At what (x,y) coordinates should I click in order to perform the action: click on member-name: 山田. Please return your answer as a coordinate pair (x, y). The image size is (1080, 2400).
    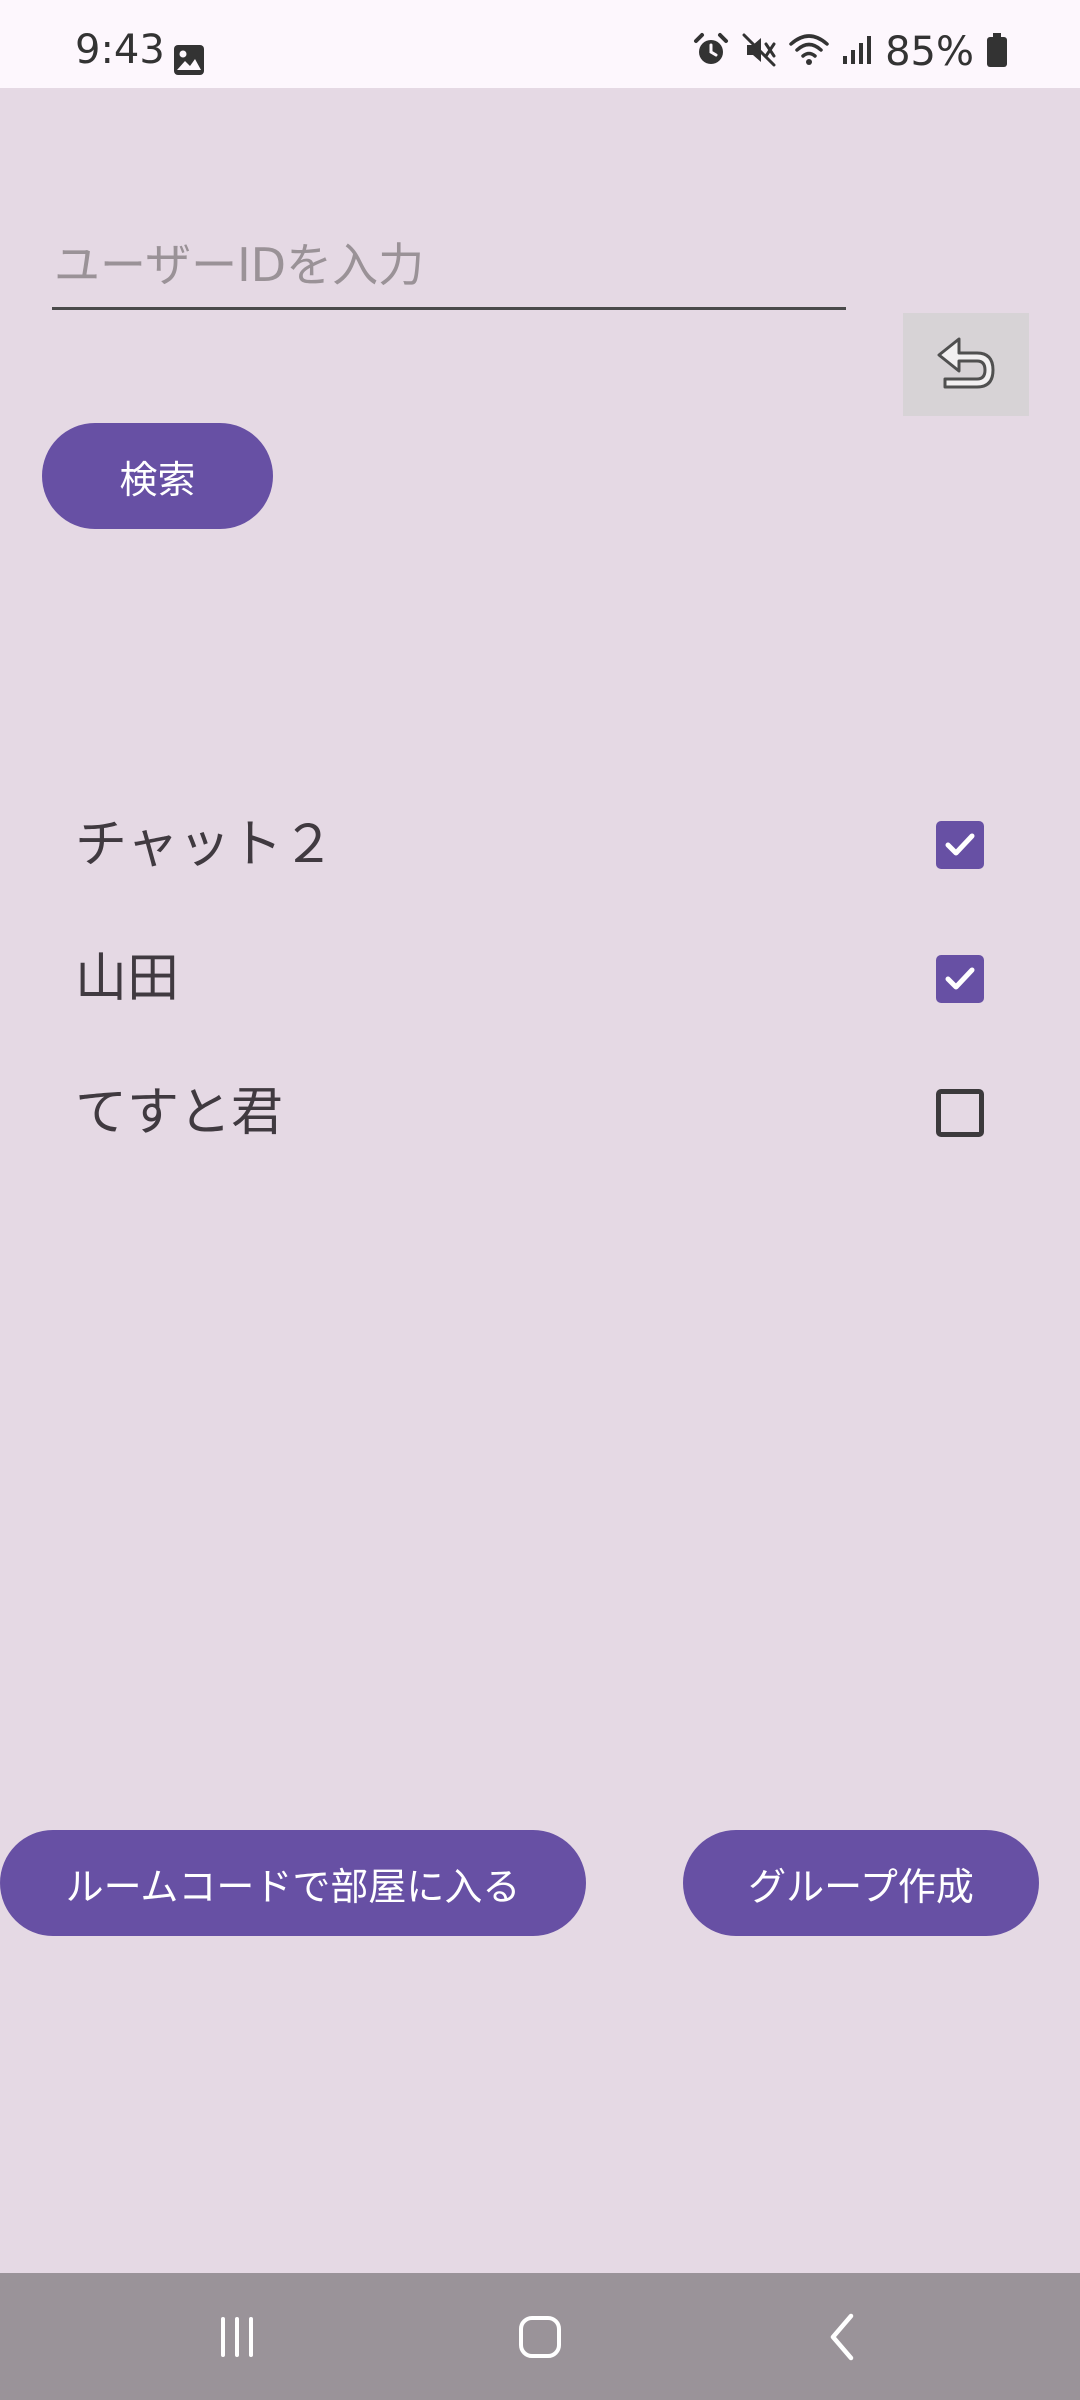
    Looking at the image, I should click on (127, 979).